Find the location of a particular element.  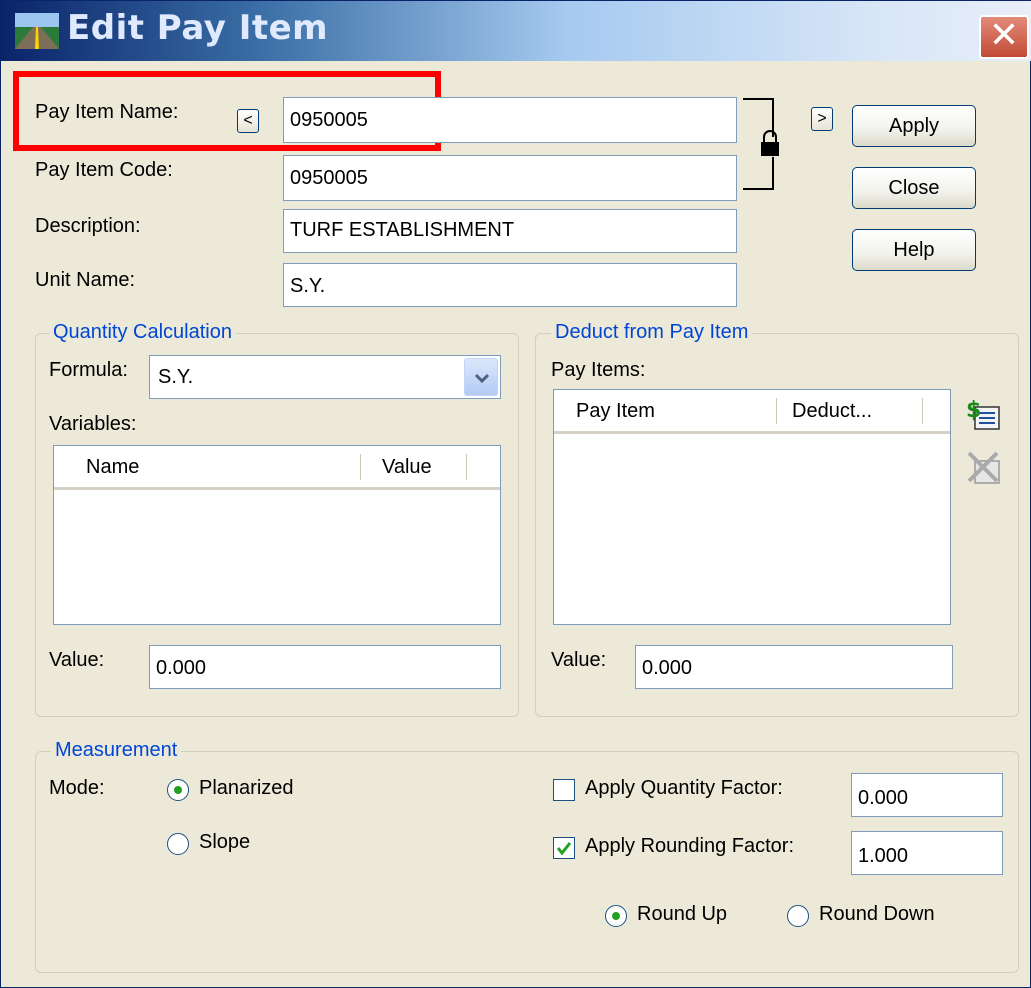

quantity-value-input: 0.000 is located at coordinates (325, 667).